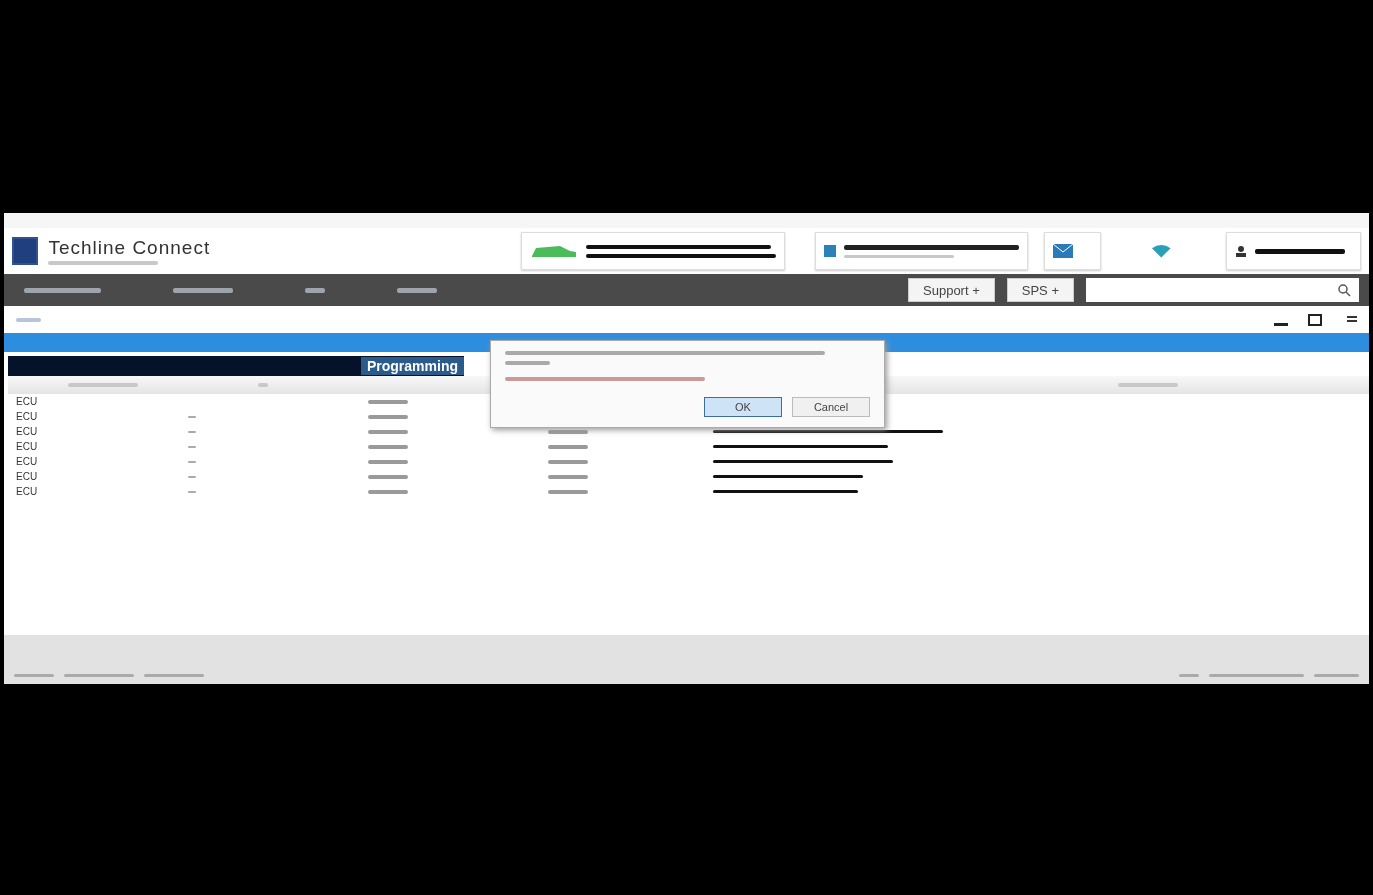 This screenshot has width=1373, height=895. Describe the element at coordinates (1072, 251) in the screenshot. I see `mail-button` at that location.